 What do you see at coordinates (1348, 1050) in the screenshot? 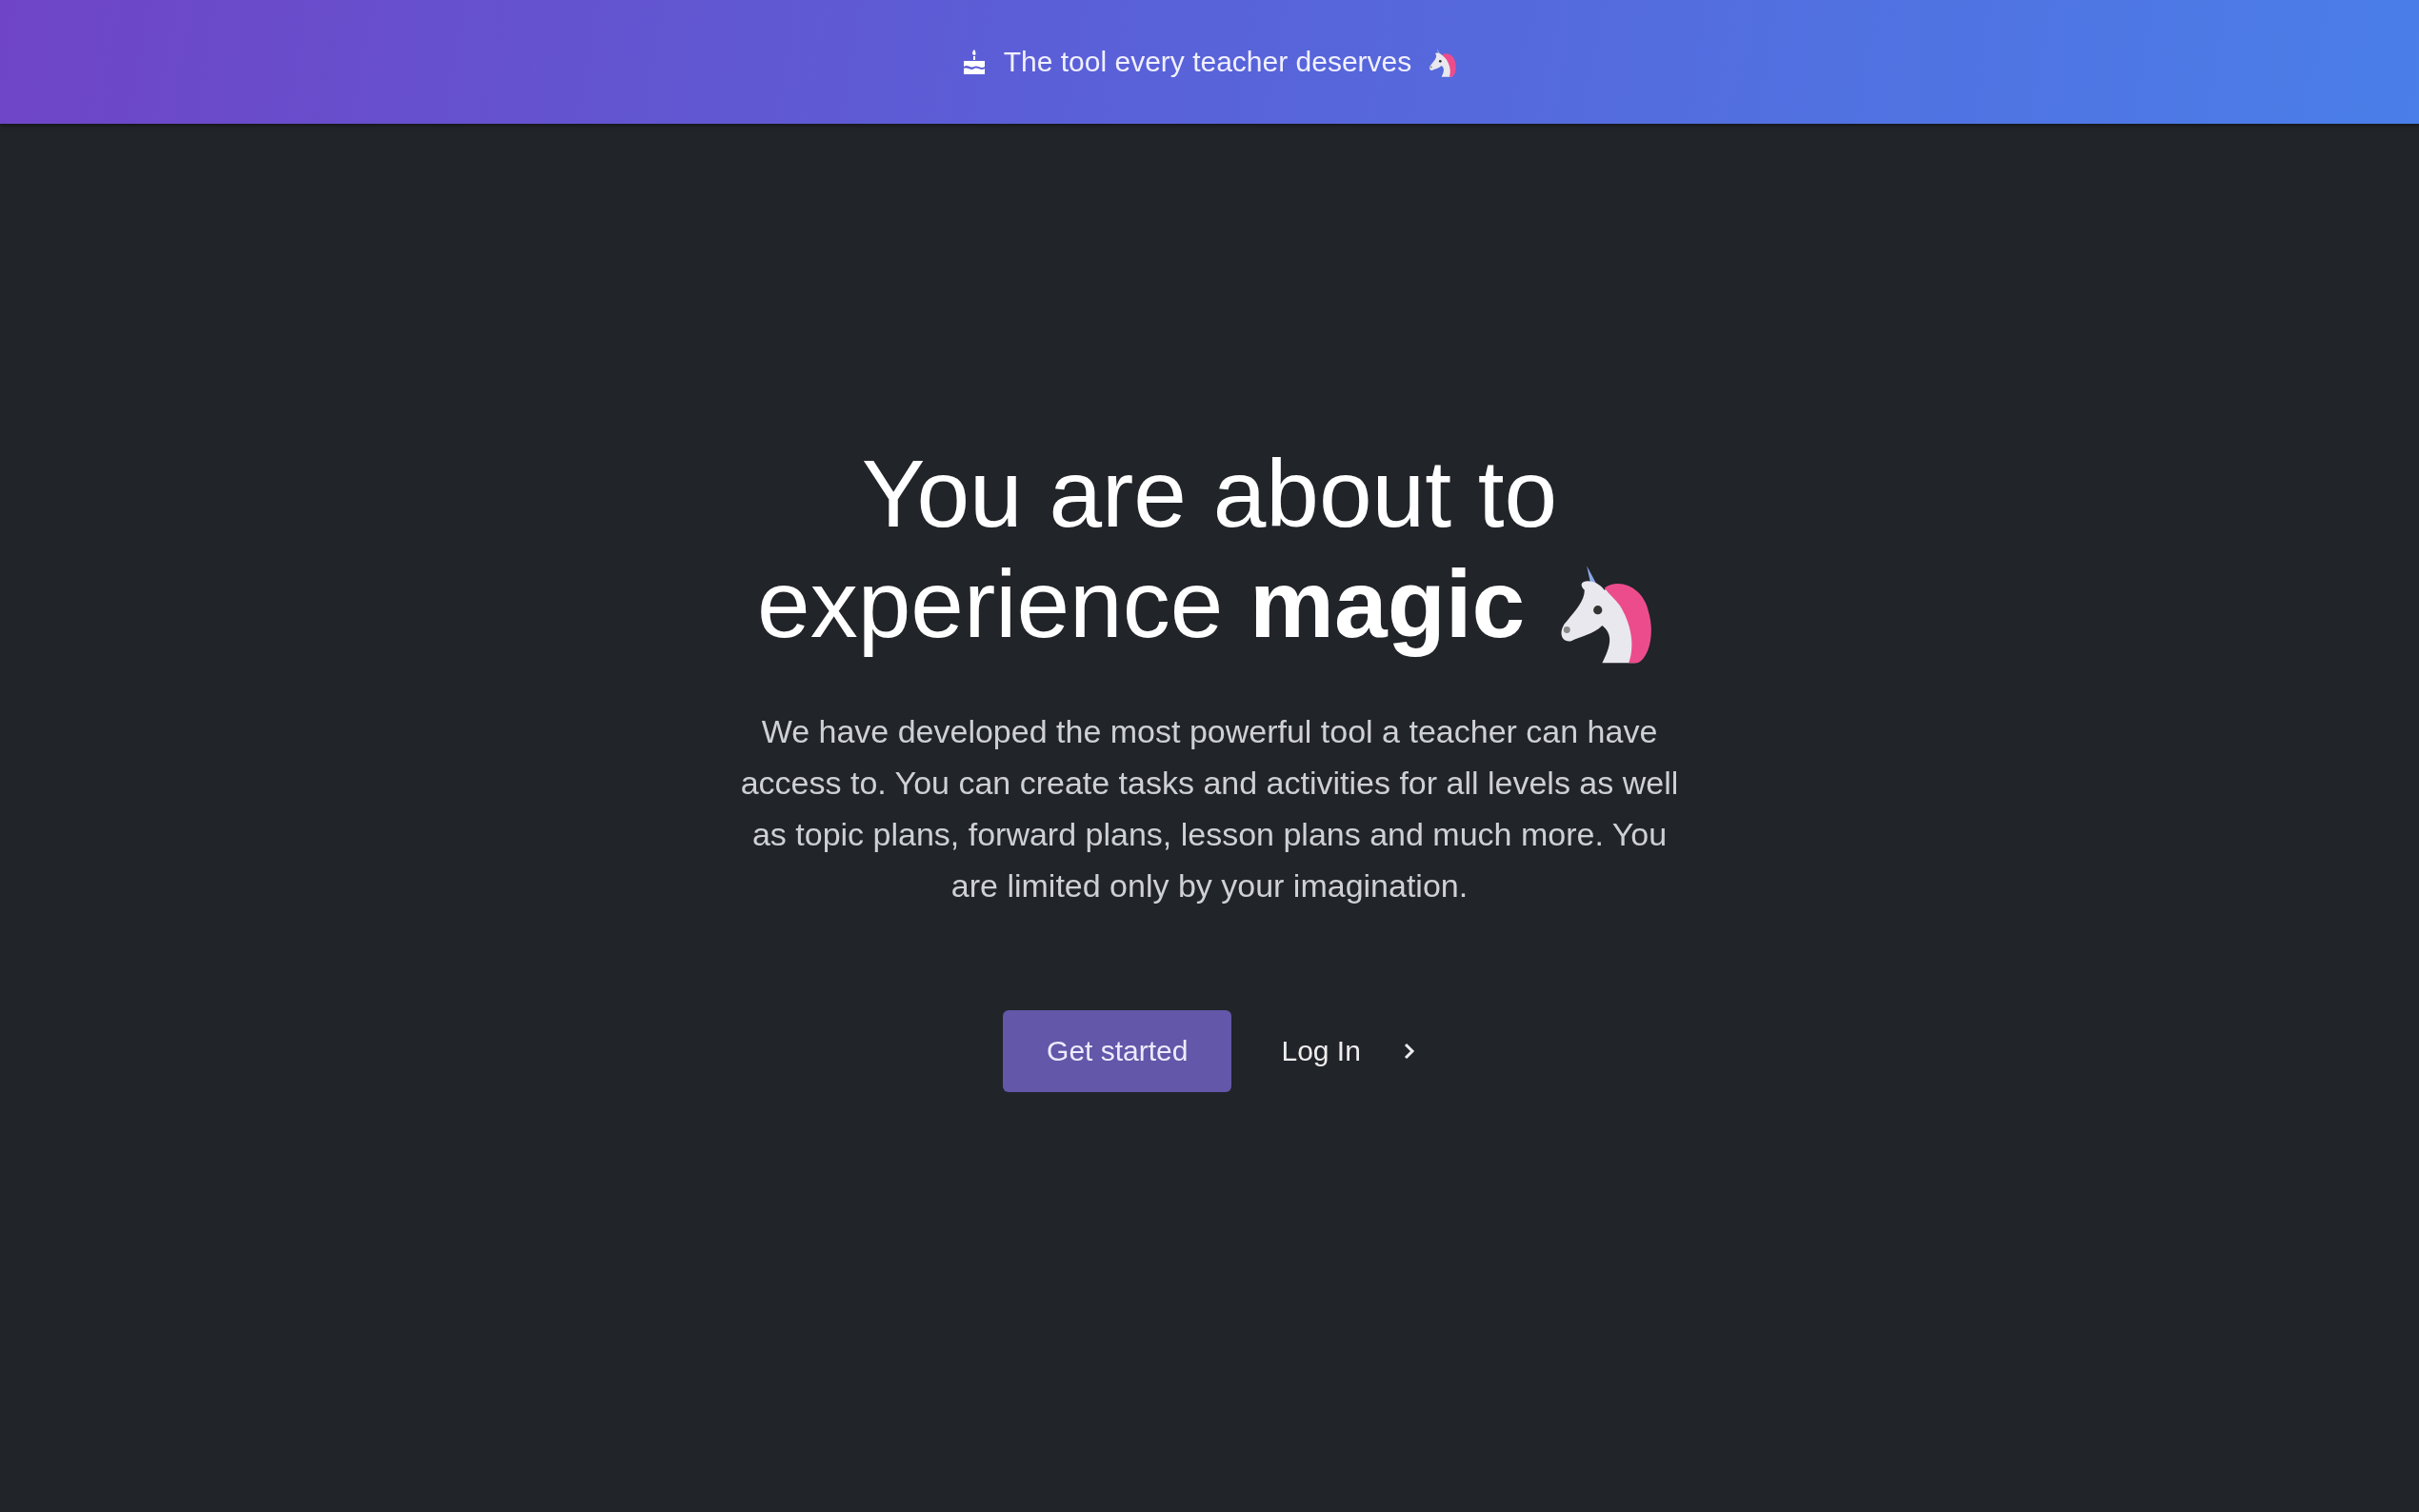
I see `login-link: Log In` at bounding box center [1348, 1050].